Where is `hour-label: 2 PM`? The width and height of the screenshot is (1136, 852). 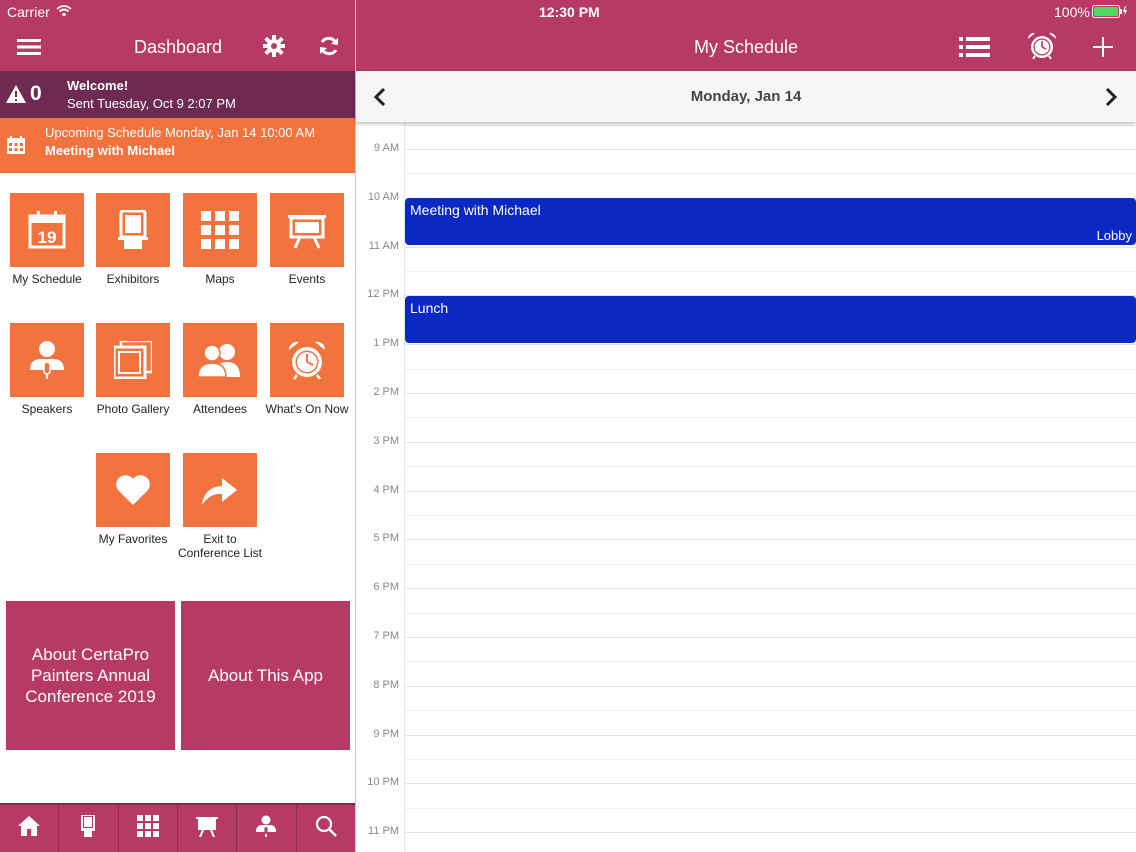
hour-label: 2 PM is located at coordinates (386, 392).